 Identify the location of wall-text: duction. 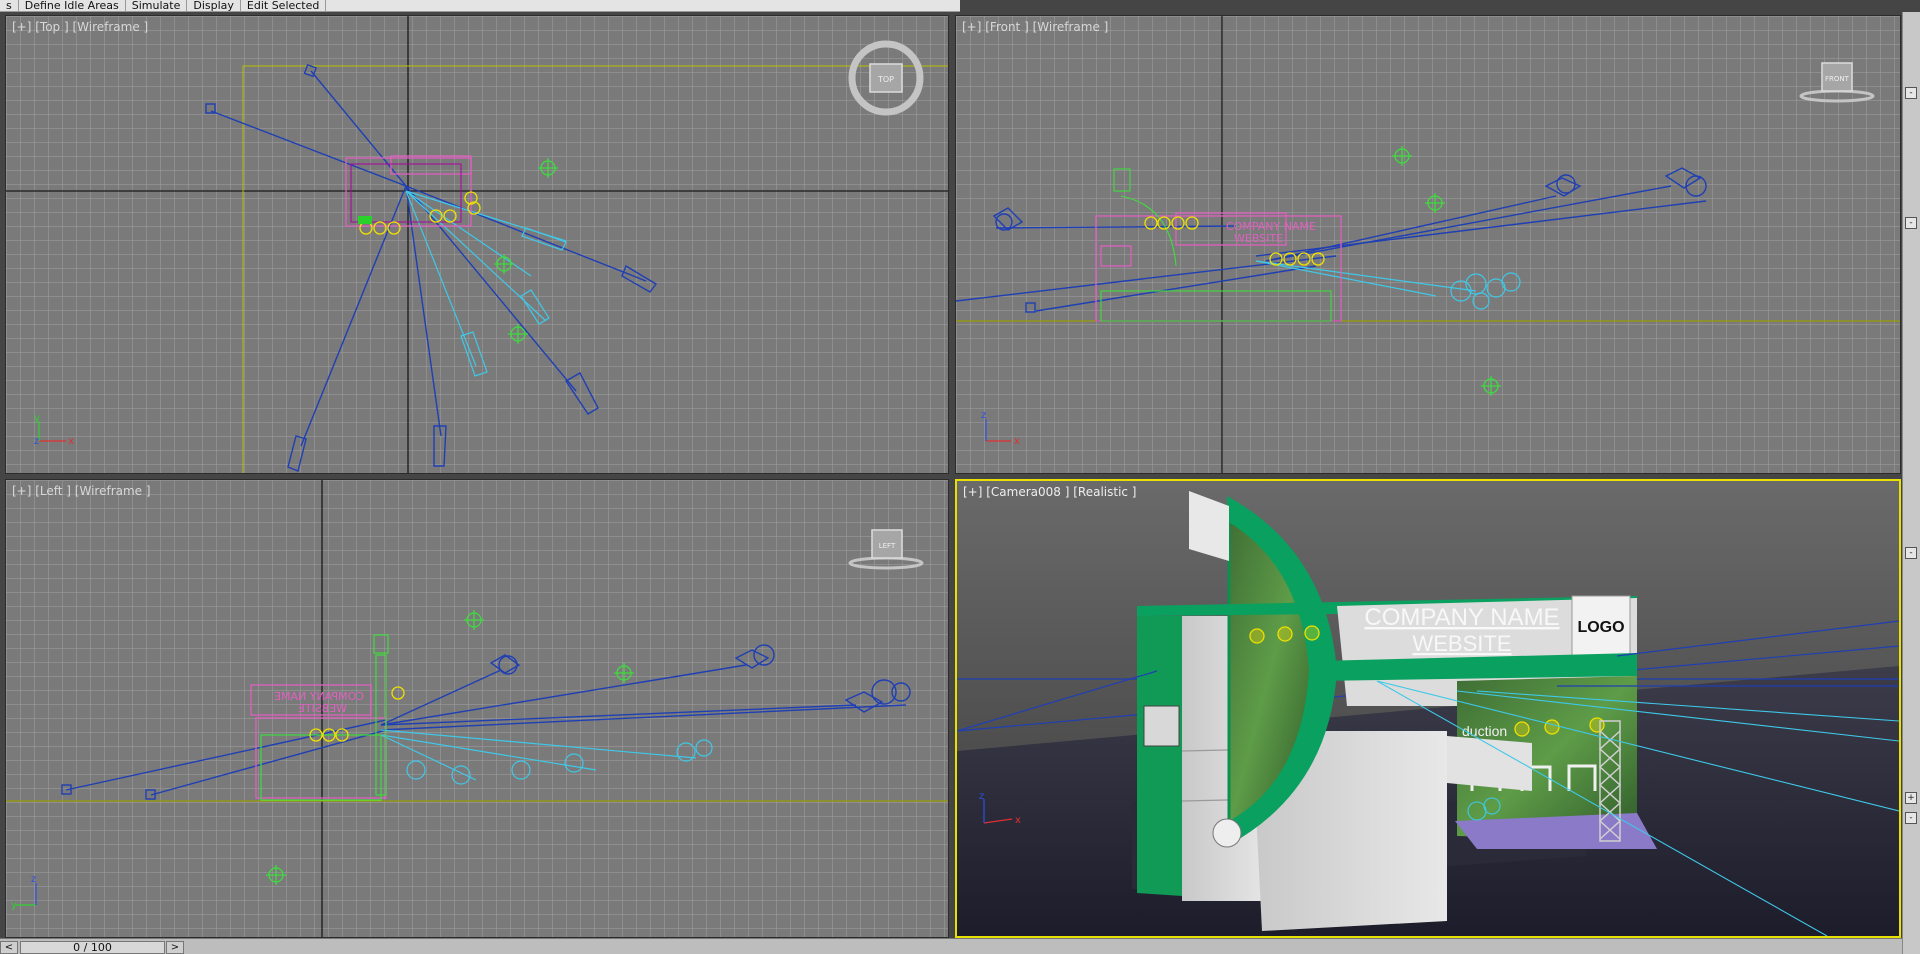
(1484, 731).